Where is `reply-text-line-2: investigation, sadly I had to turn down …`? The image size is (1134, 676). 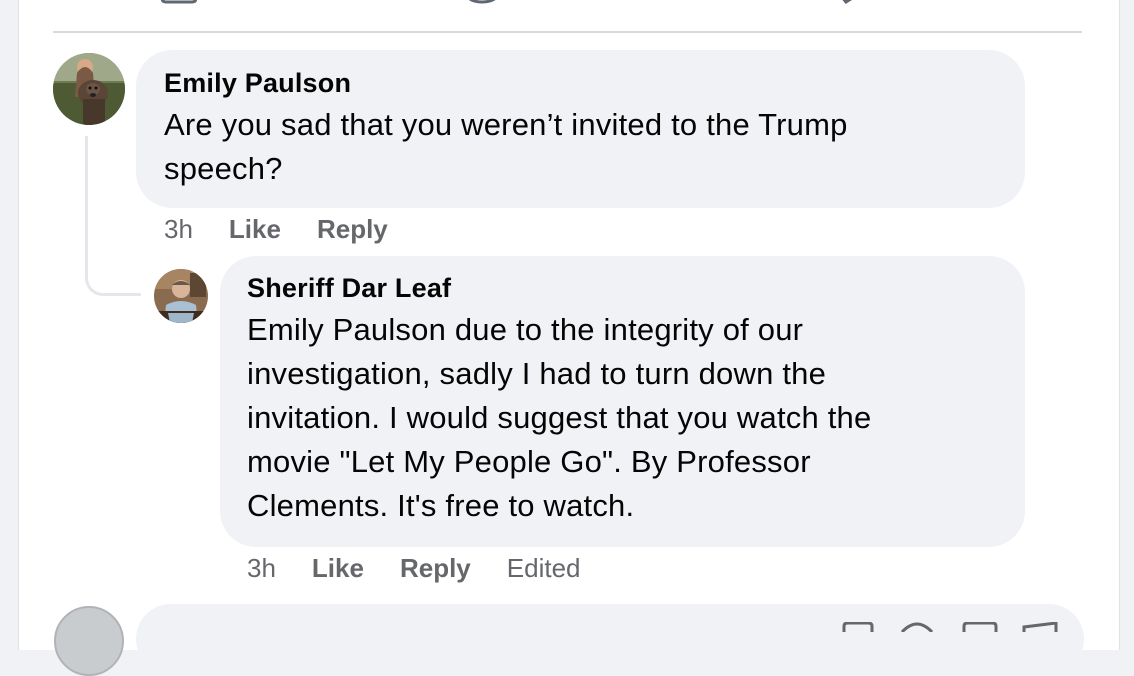 reply-text-line-2: investigation, sadly I had to turn down … is located at coordinates (537, 373).